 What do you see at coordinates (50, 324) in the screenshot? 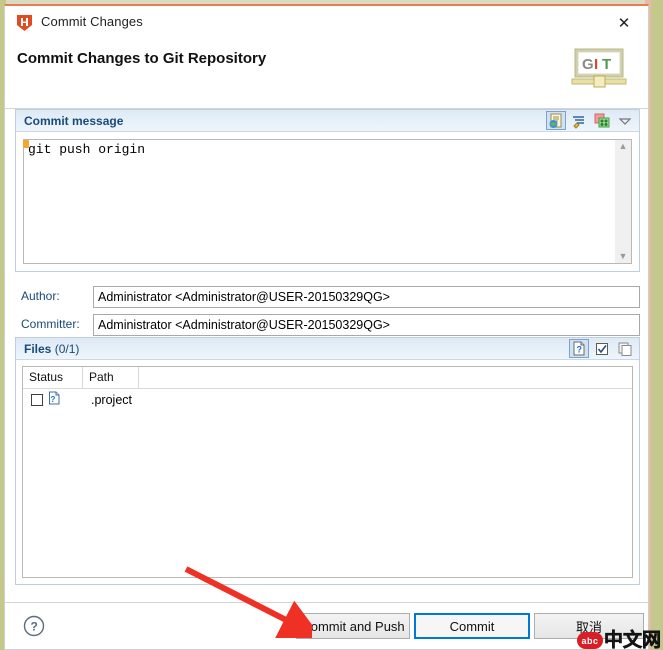
I see `committer-label: Committer:` at bounding box center [50, 324].